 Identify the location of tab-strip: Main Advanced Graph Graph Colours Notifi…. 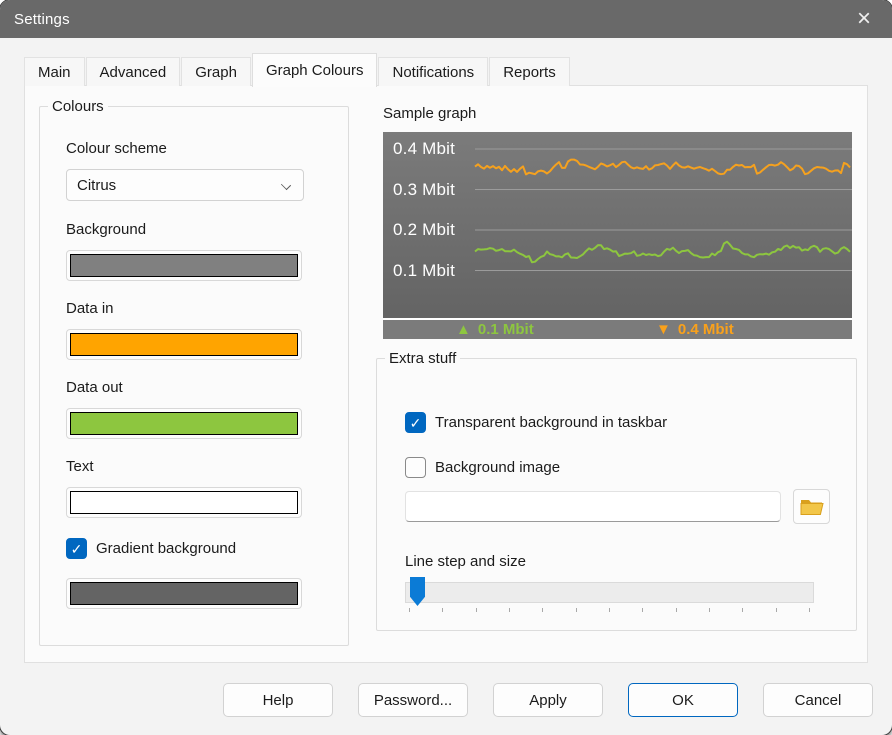
(297, 69).